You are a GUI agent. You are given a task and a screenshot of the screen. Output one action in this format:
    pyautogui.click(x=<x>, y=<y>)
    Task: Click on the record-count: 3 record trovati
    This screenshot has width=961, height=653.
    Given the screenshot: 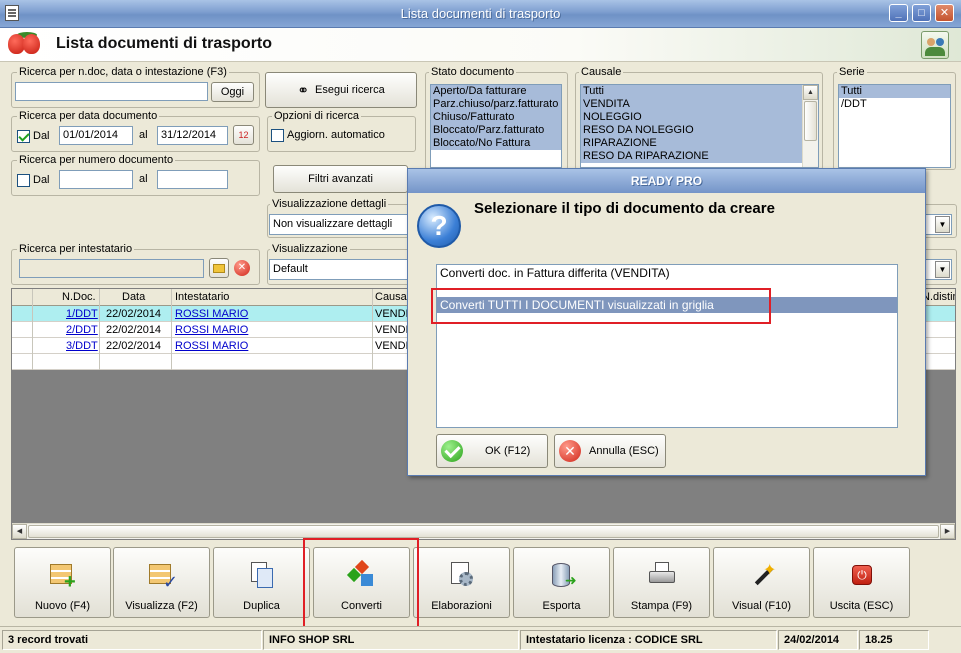 What is the action you would take?
    pyautogui.click(x=132, y=640)
    